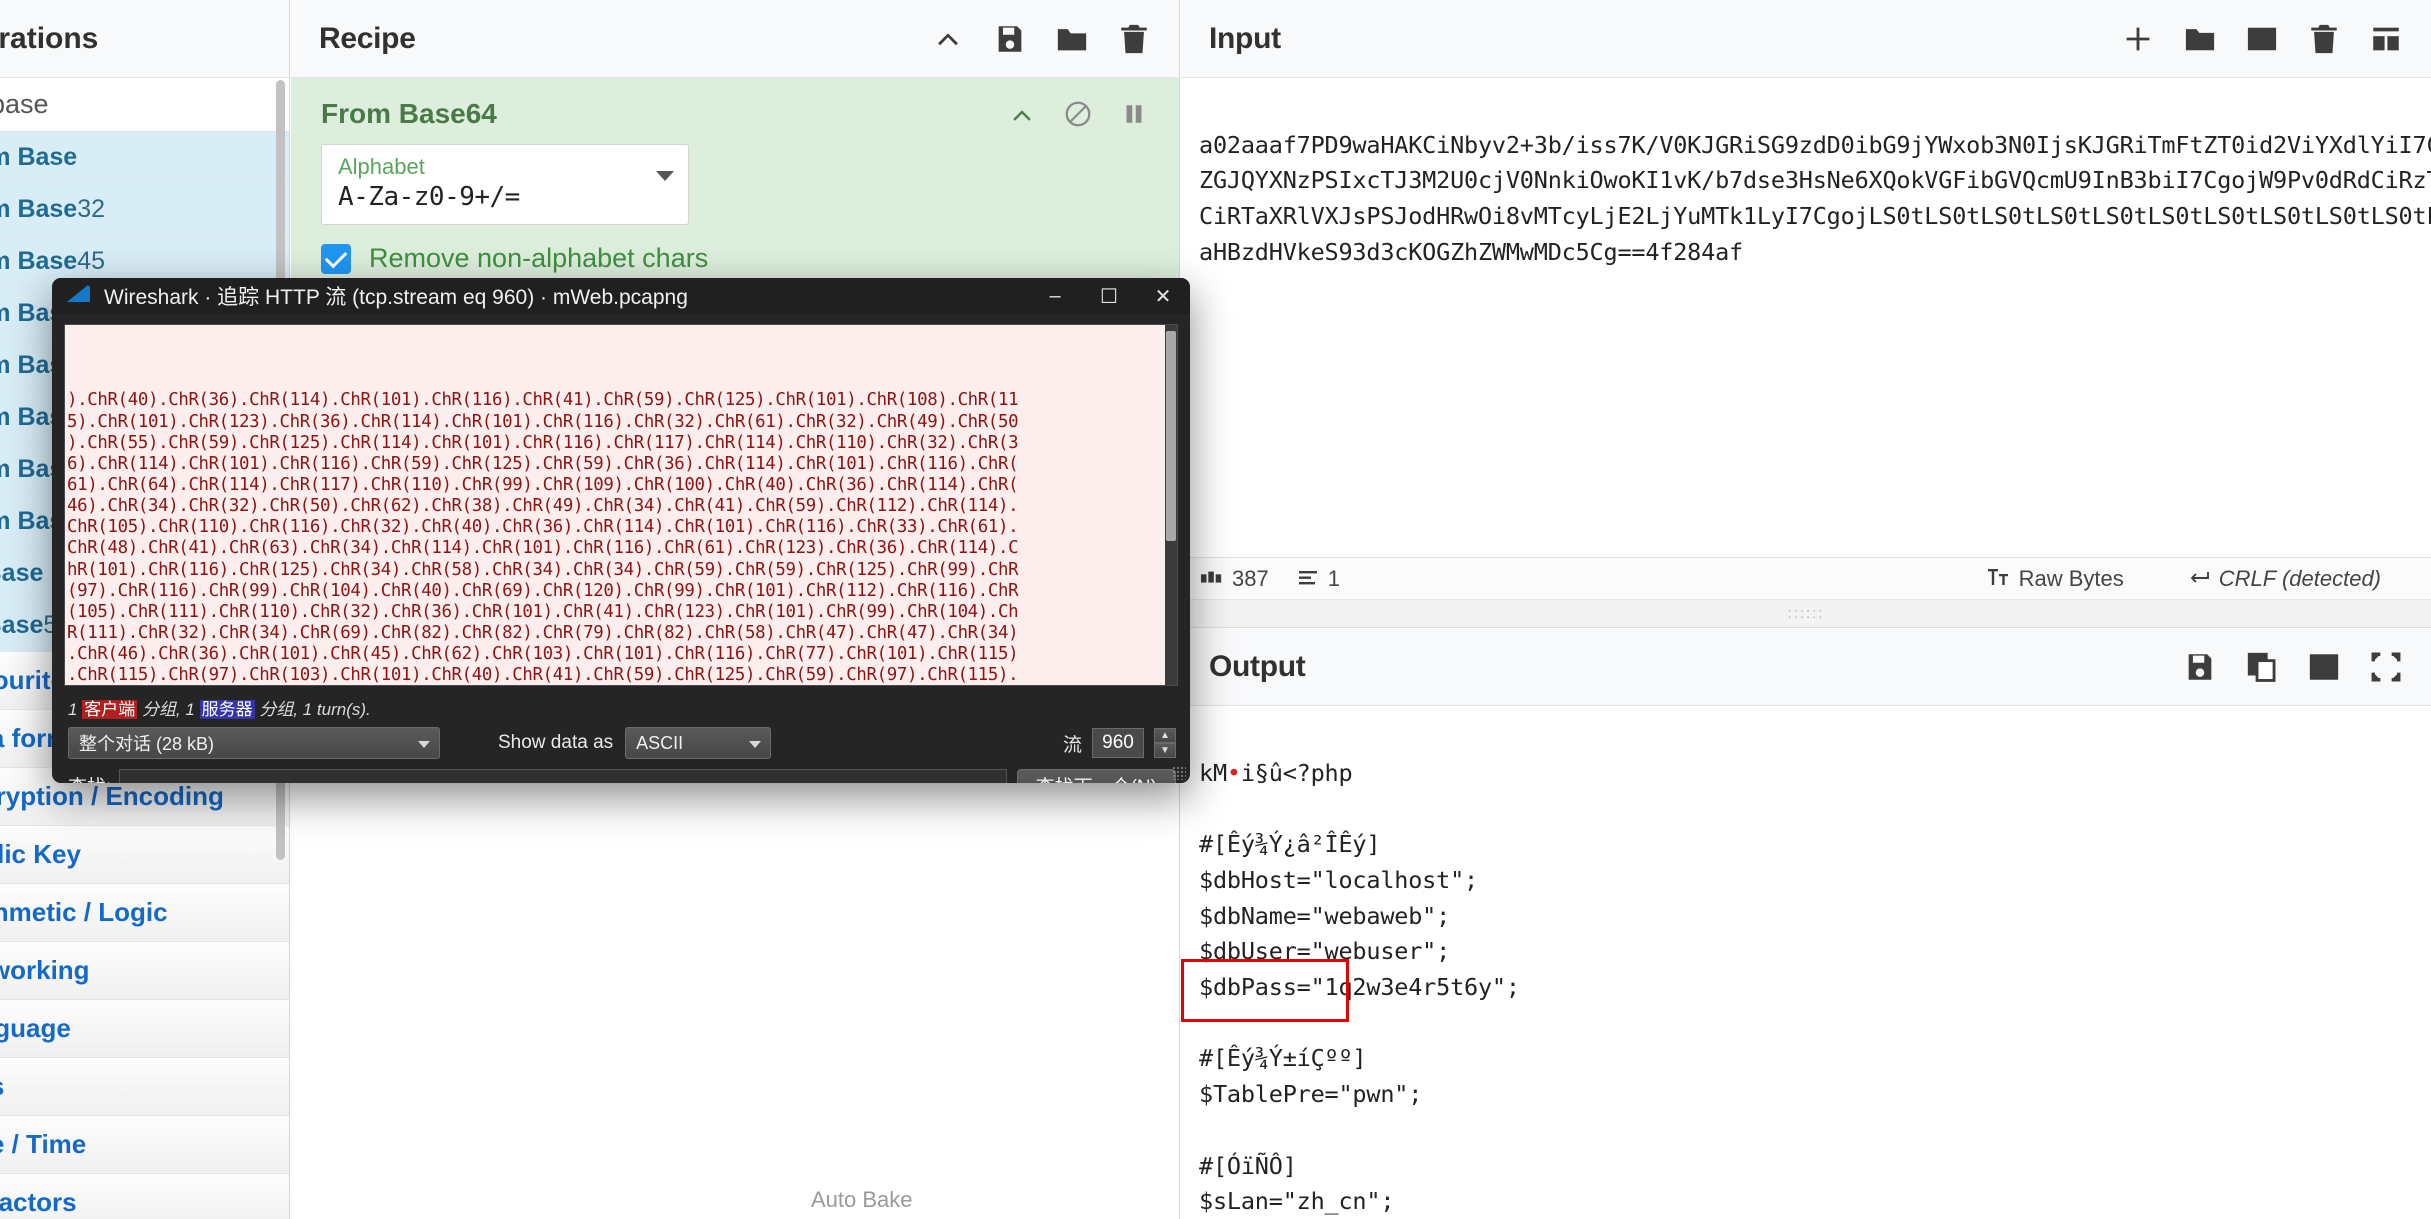 The width and height of the screenshot is (2431, 1219). What do you see at coordinates (409, 113) in the screenshot?
I see `recipe-operation-name: From Base64` at bounding box center [409, 113].